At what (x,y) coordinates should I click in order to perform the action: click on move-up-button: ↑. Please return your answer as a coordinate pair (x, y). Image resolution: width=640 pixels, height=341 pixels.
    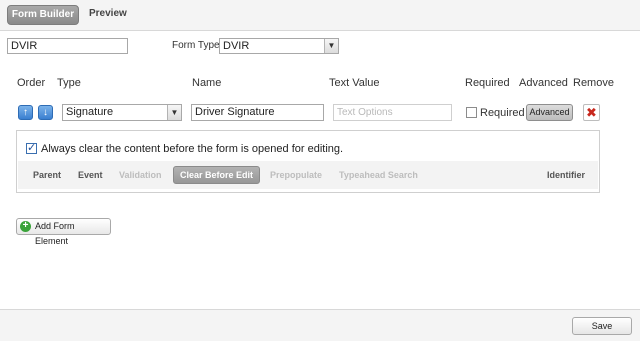
    Looking at the image, I should click on (25, 112).